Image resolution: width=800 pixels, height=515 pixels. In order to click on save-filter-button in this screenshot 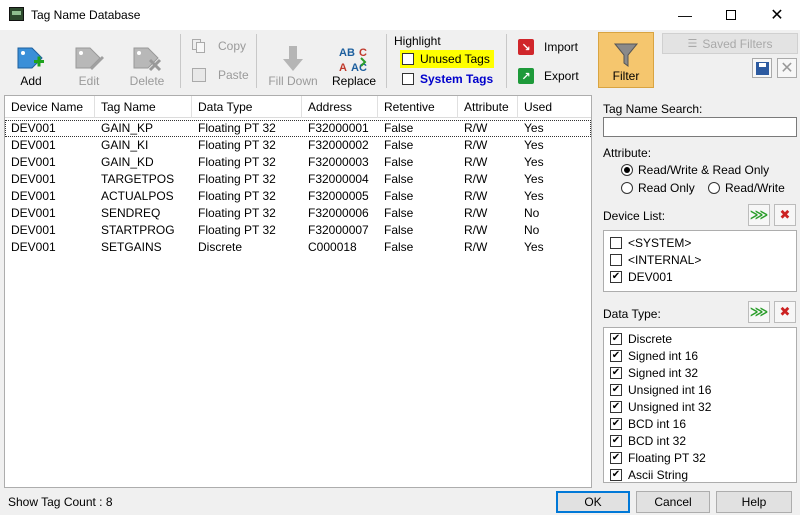, I will do `click(762, 68)`.